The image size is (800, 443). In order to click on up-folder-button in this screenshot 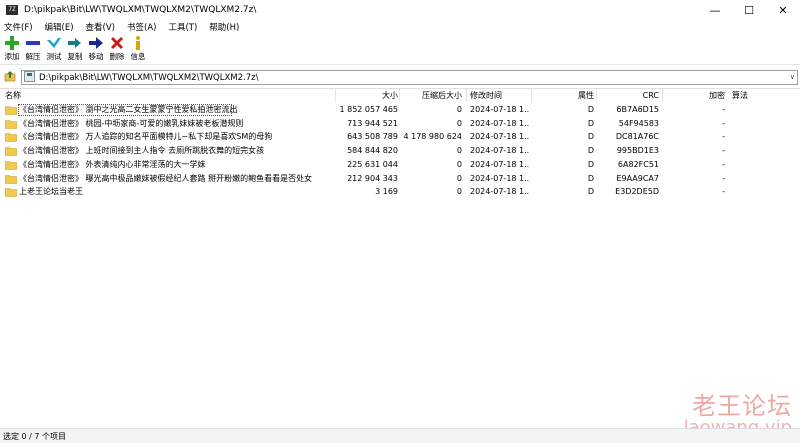, I will do `click(10, 78)`.